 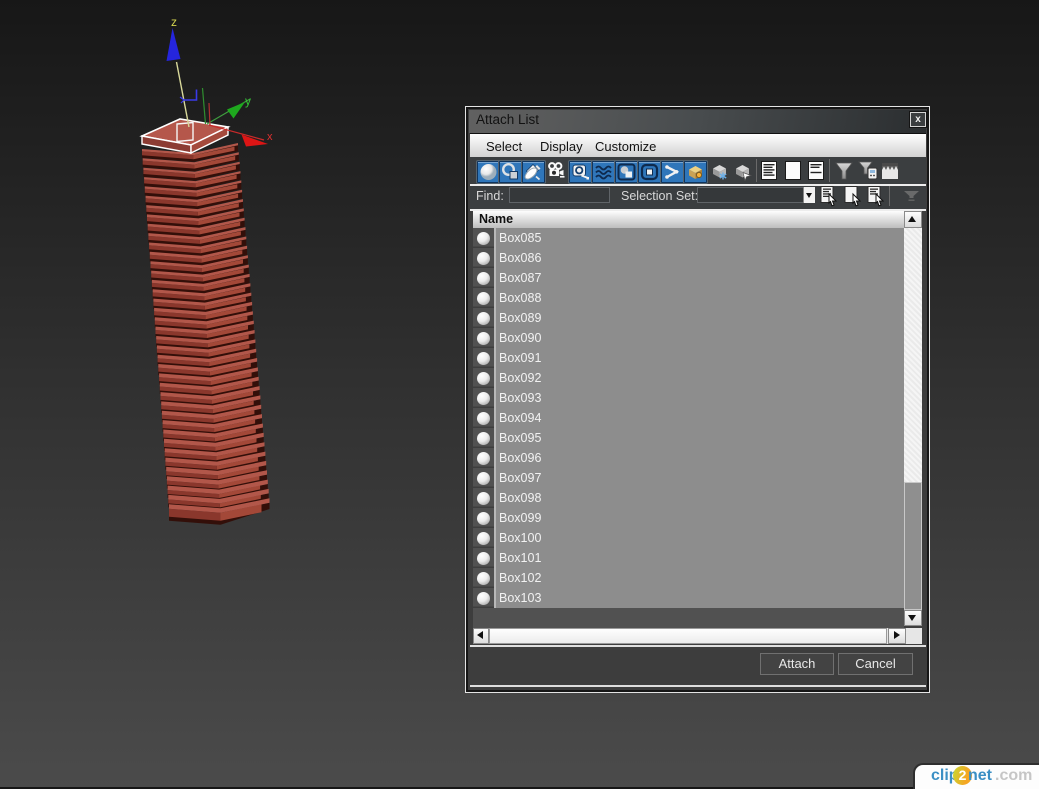 What do you see at coordinates (248, 101) in the screenshot?
I see `svg-text: y` at bounding box center [248, 101].